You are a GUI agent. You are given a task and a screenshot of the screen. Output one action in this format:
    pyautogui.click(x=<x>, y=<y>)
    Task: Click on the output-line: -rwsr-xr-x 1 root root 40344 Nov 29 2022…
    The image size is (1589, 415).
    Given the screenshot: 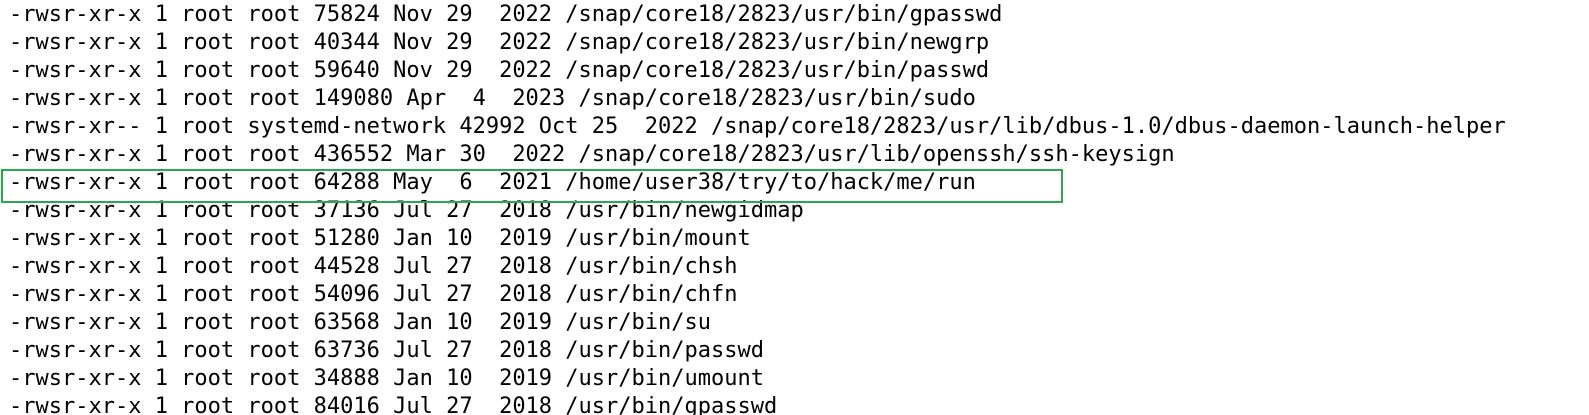 What is the action you would take?
    pyautogui.click(x=499, y=42)
    